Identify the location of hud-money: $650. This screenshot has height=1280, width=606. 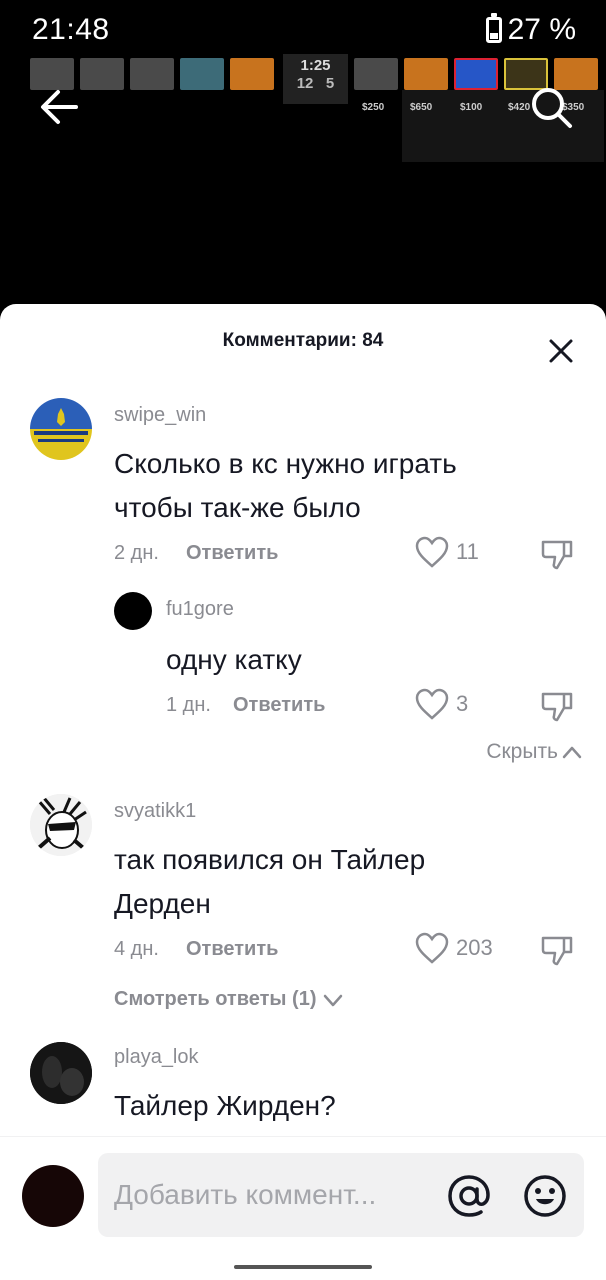
(421, 107).